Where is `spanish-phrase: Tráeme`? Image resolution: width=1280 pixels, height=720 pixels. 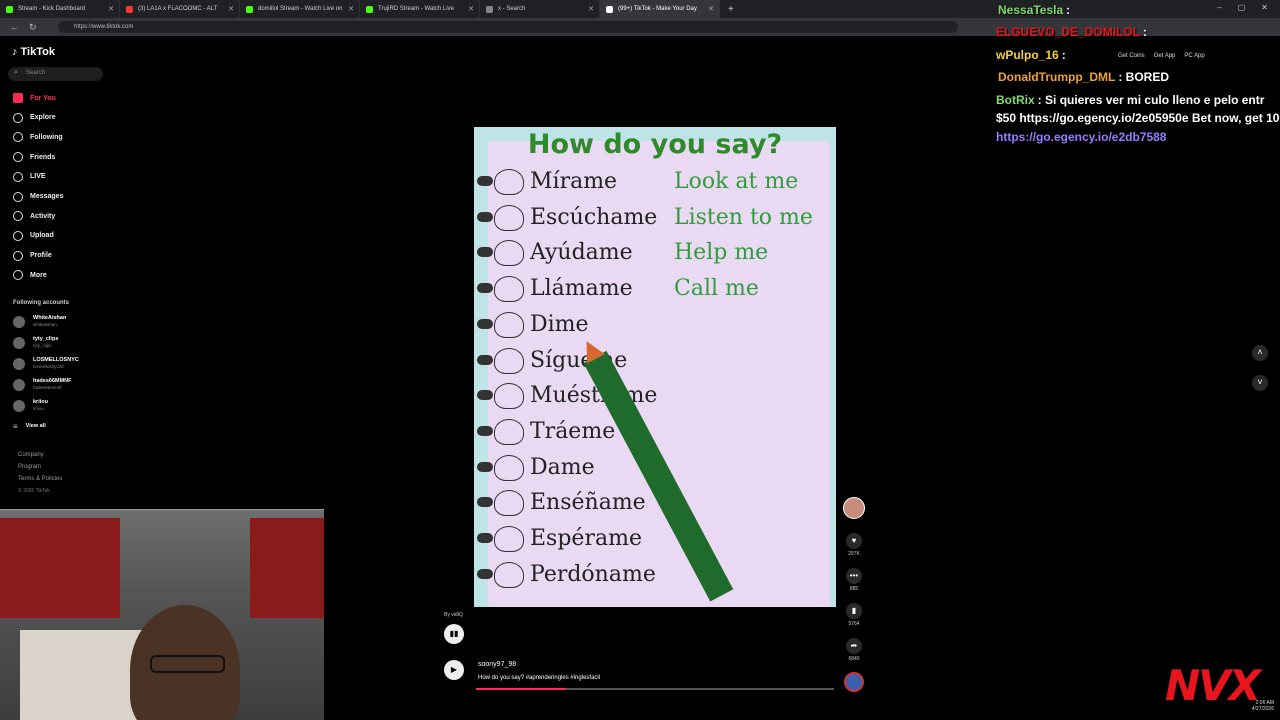 spanish-phrase: Tráeme is located at coordinates (573, 431).